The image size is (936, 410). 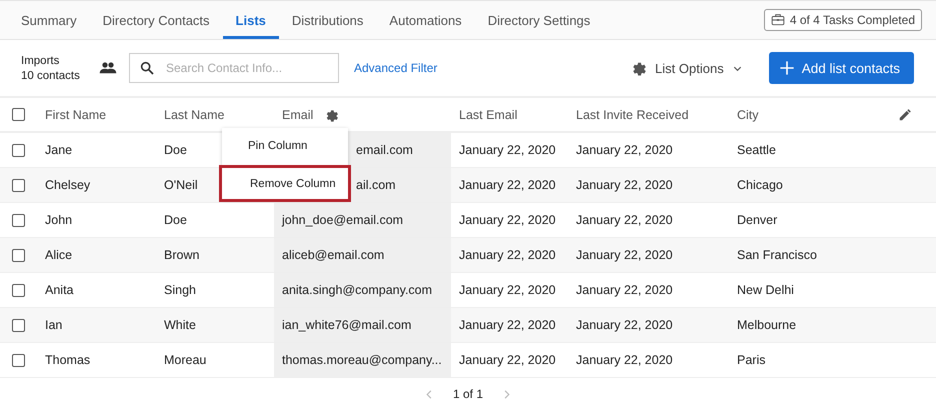 What do you see at coordinates (384, 150) in the screenshot?
I see `table-cell: email.com` at bounding box center [384, 150].